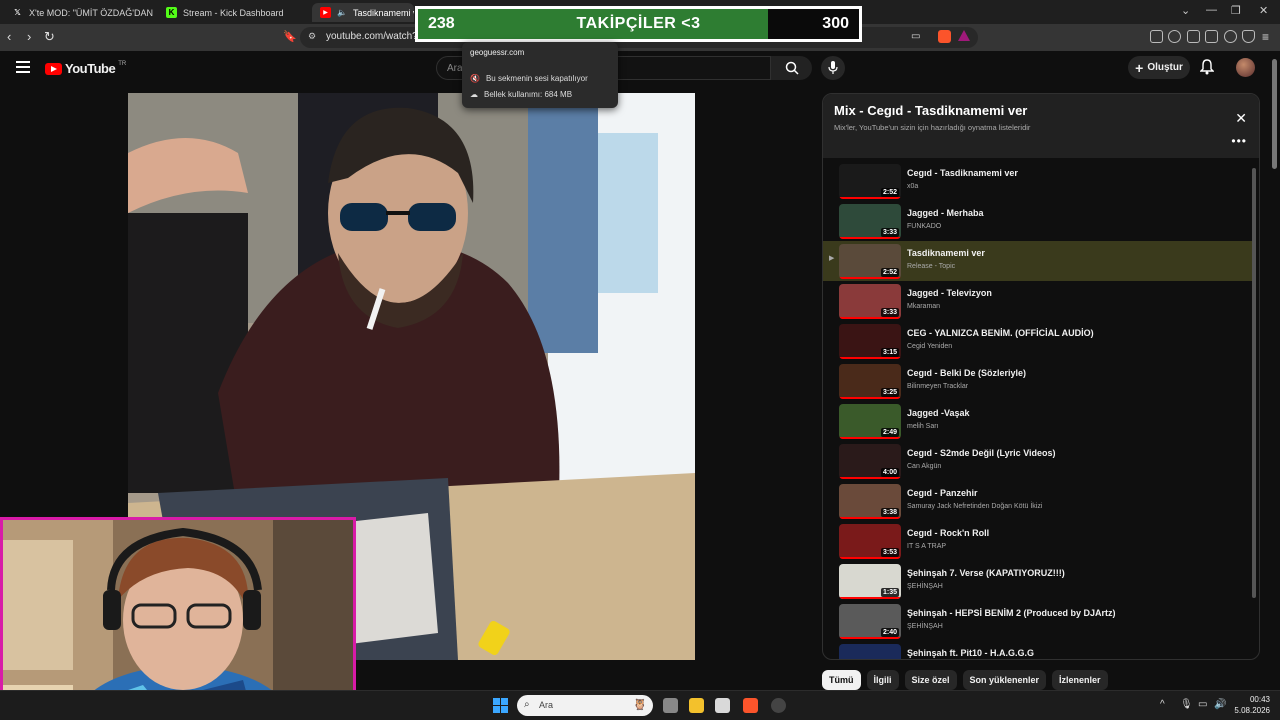  What do you see at coordinates (23, 67) in the screenshot?
I see `guide-menu-icon` at bounding box center [23, 67].